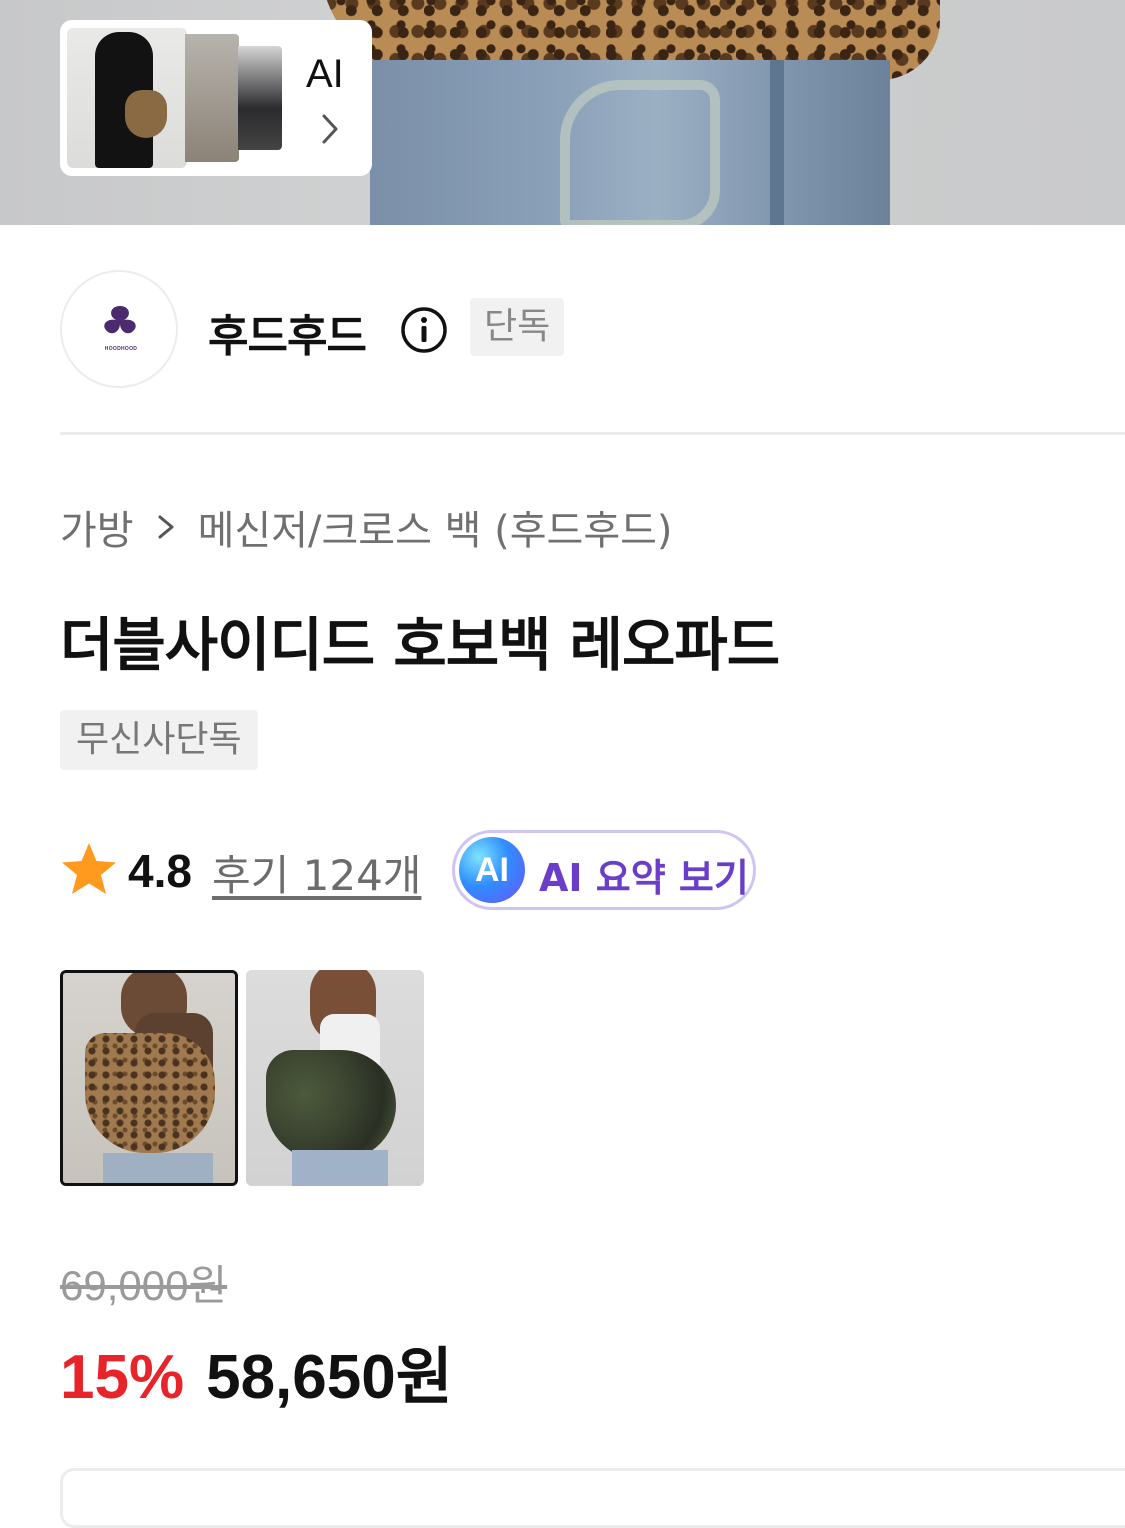  What do you see at coordinates (121, 349) in the screenshot?
I see `brand-logo-text: HOODHOOD` at bounding box center [121, 349].